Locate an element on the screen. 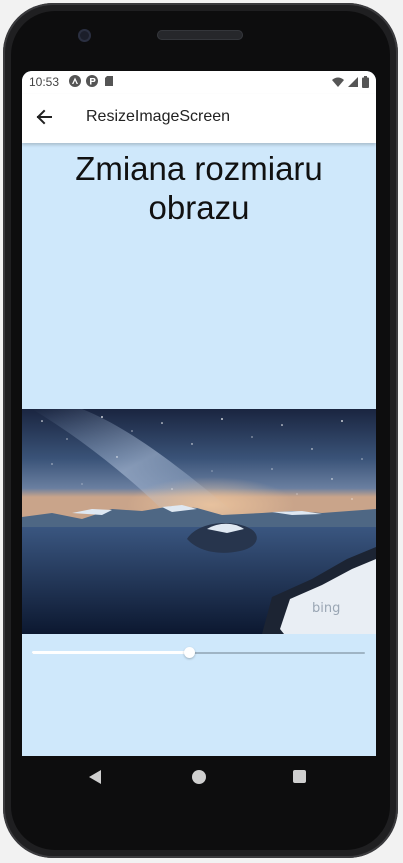 Image resolution: width=403 pixels, height=863 pixels. front-camera is located at coordinates (84, 35).